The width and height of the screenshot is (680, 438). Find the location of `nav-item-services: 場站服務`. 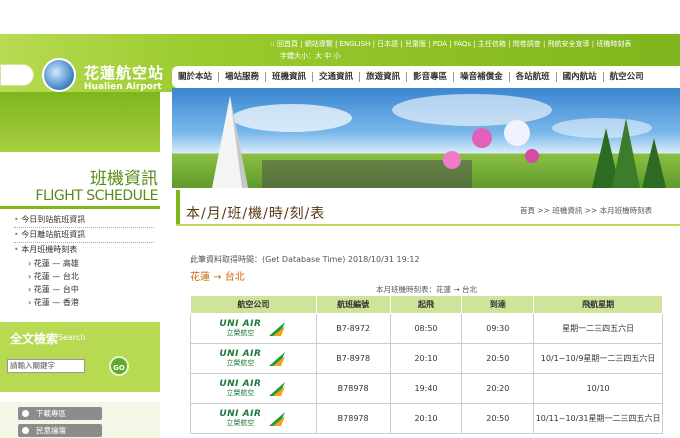

nav-item-services: 場站服務 is located at coordinates (243, 77).